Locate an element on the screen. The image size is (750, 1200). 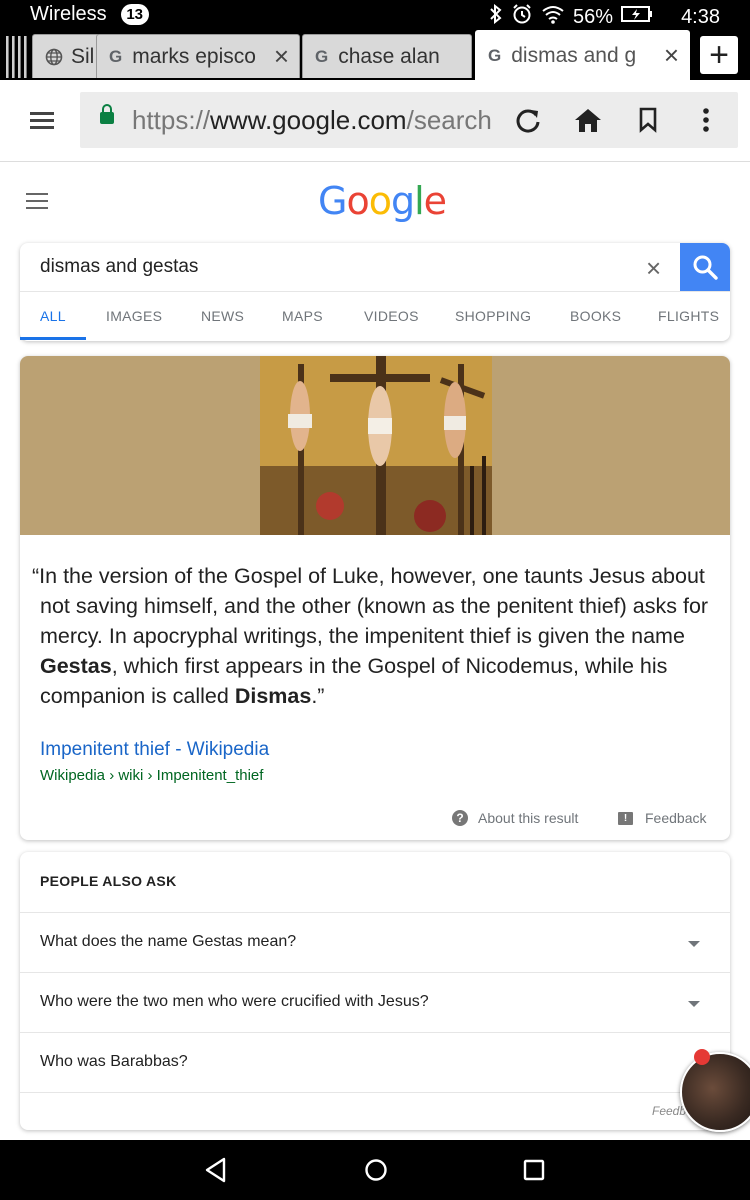
chat-head-notification-dot is located at coordinates (702, 1057).